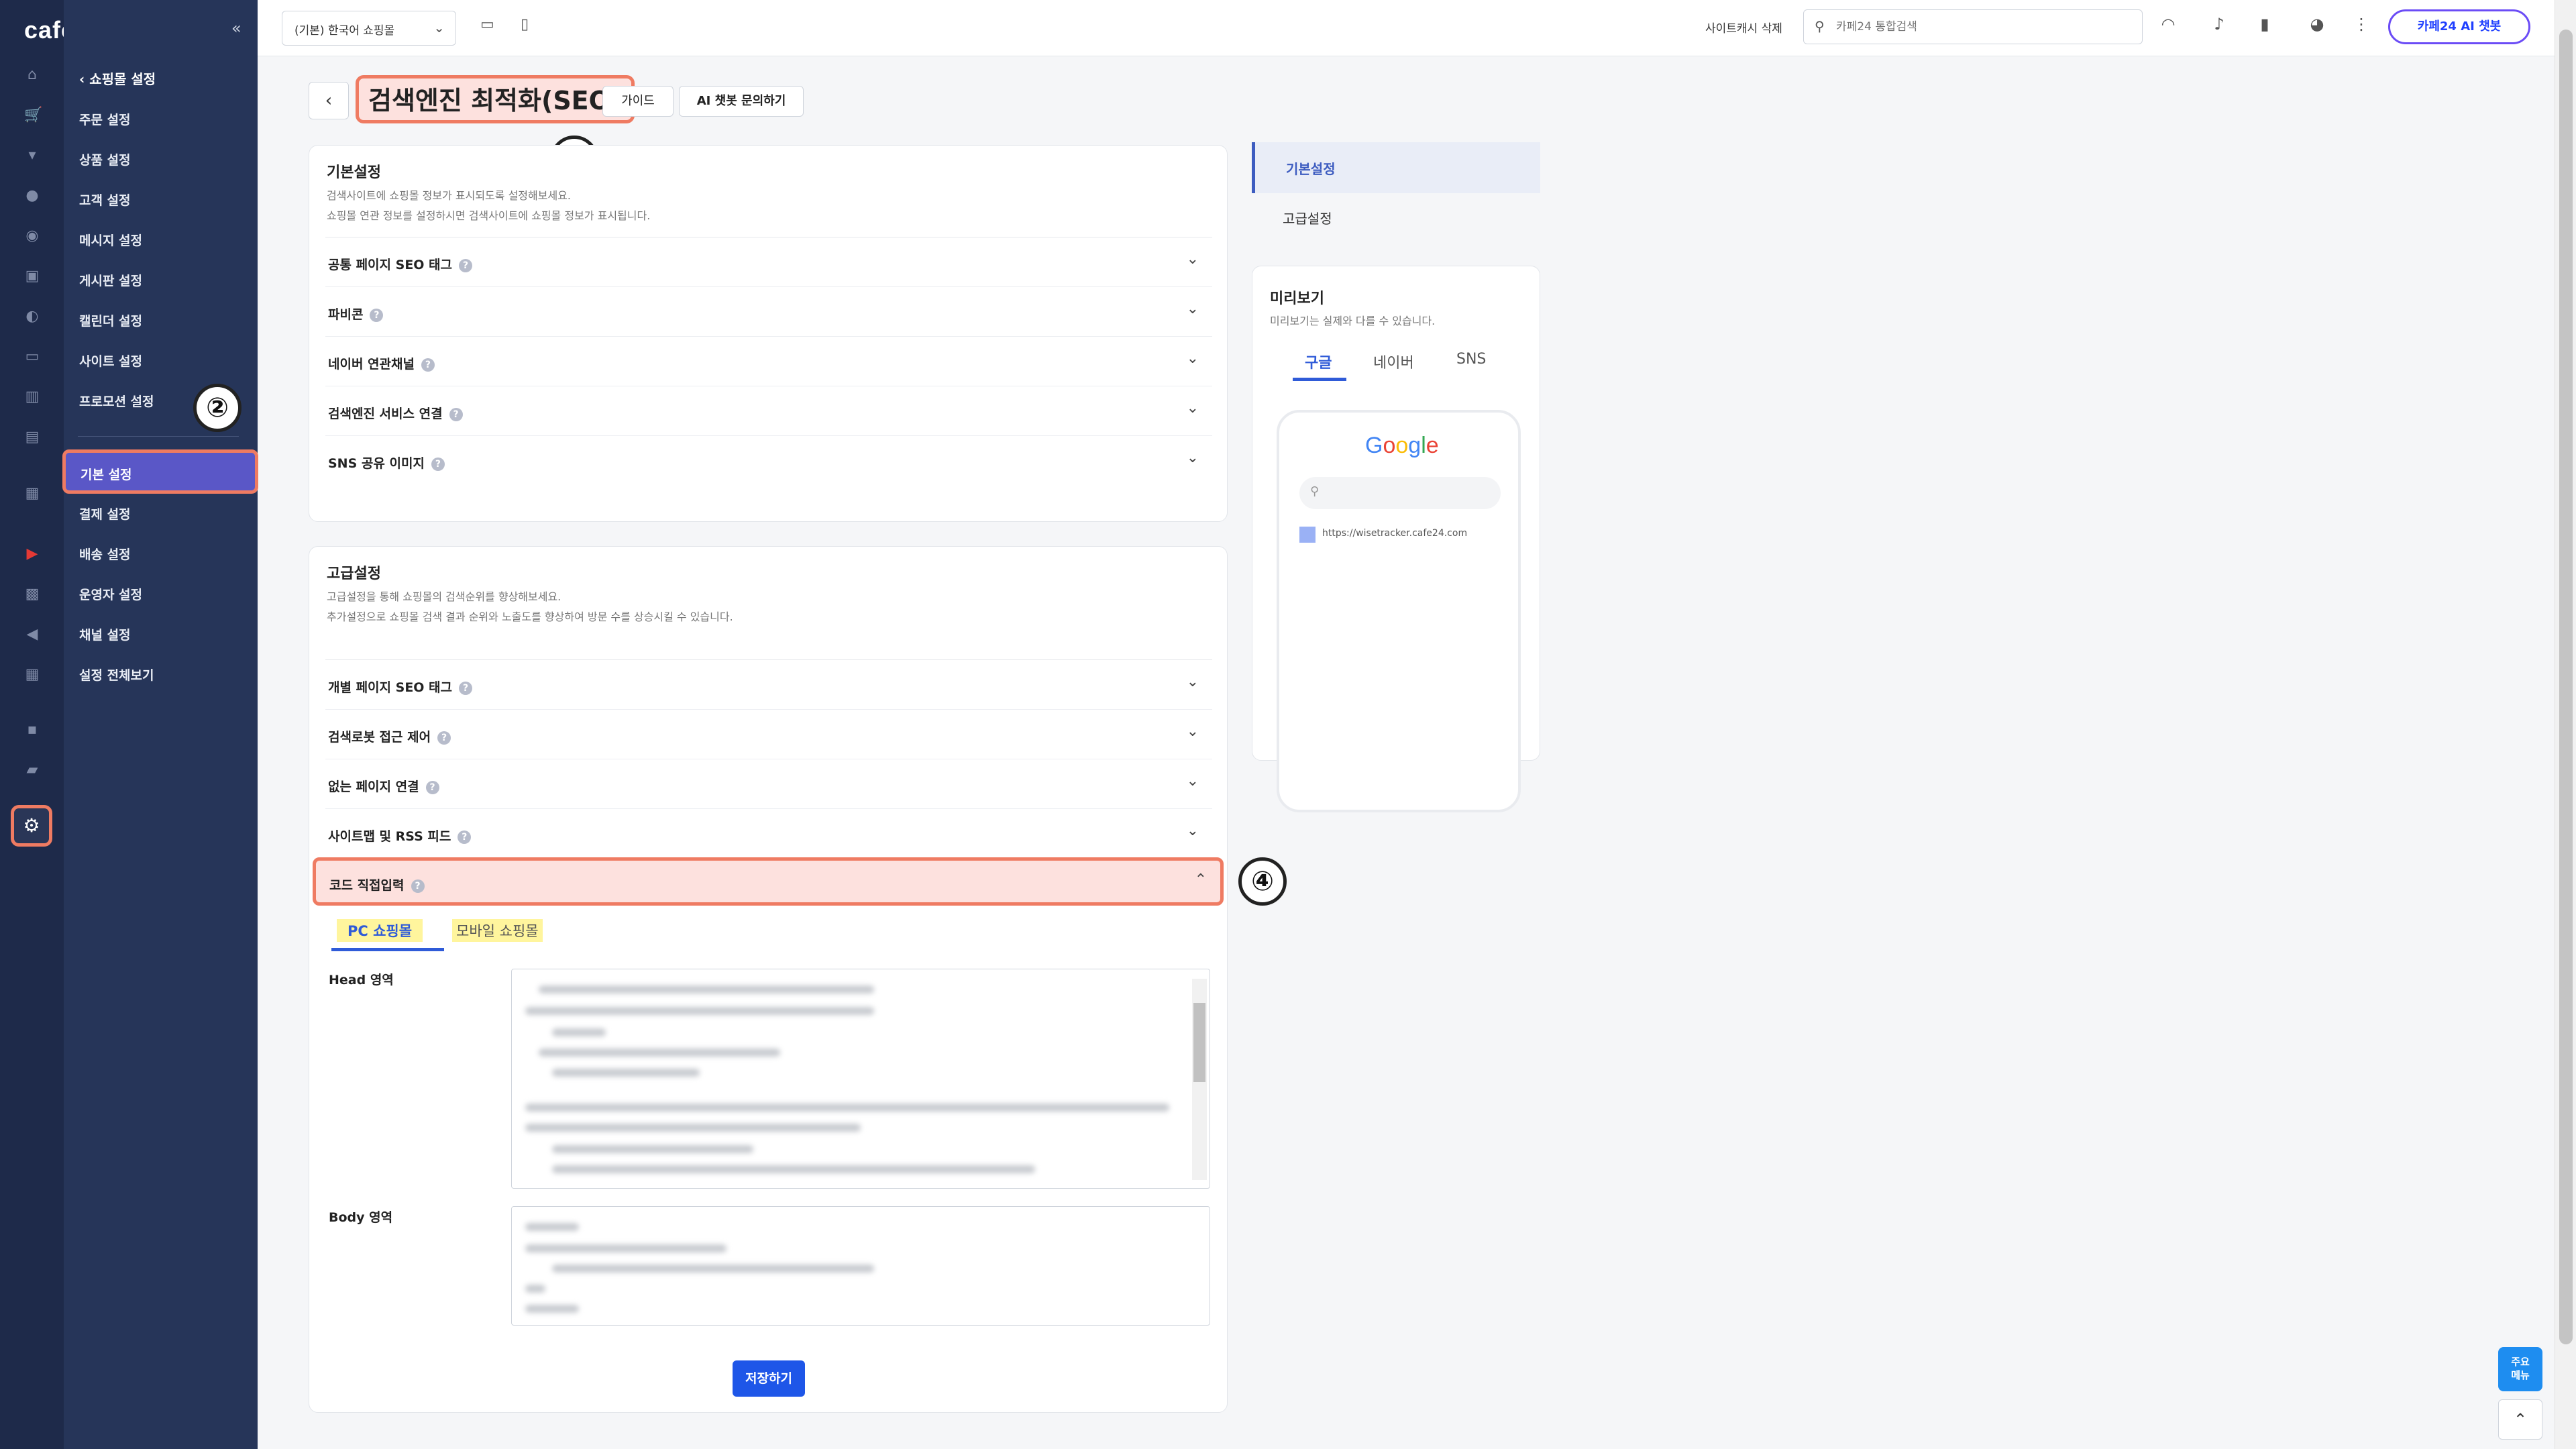 This screenshot has height=1449, width=2576. What do you see at coordinates (32, 437) in the screenshot?
I see `book-icon: ▤` at bounding box center [32, 437].